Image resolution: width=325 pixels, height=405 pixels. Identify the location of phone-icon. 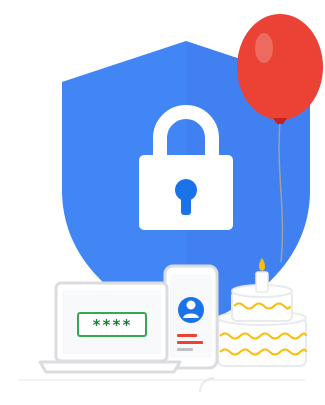
(191, 317).